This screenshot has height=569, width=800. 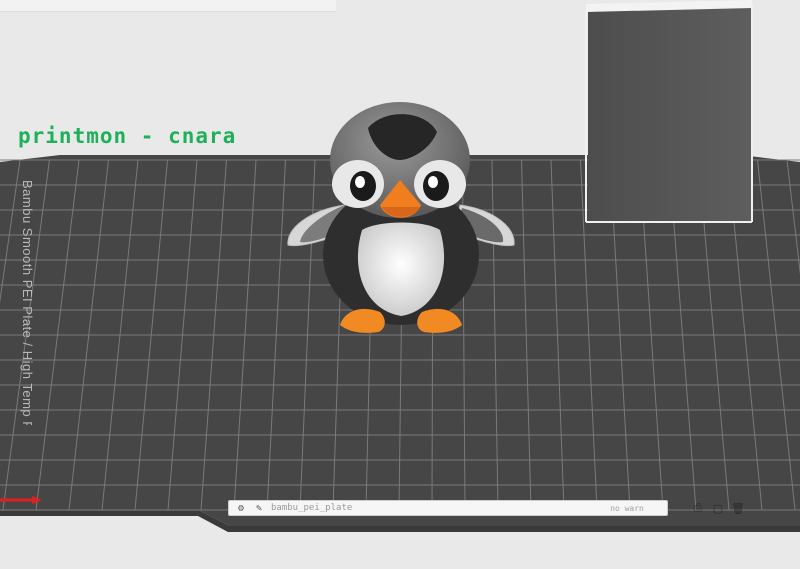 I want to click on plate-status-text: no warn, so click(x=627, y=508).